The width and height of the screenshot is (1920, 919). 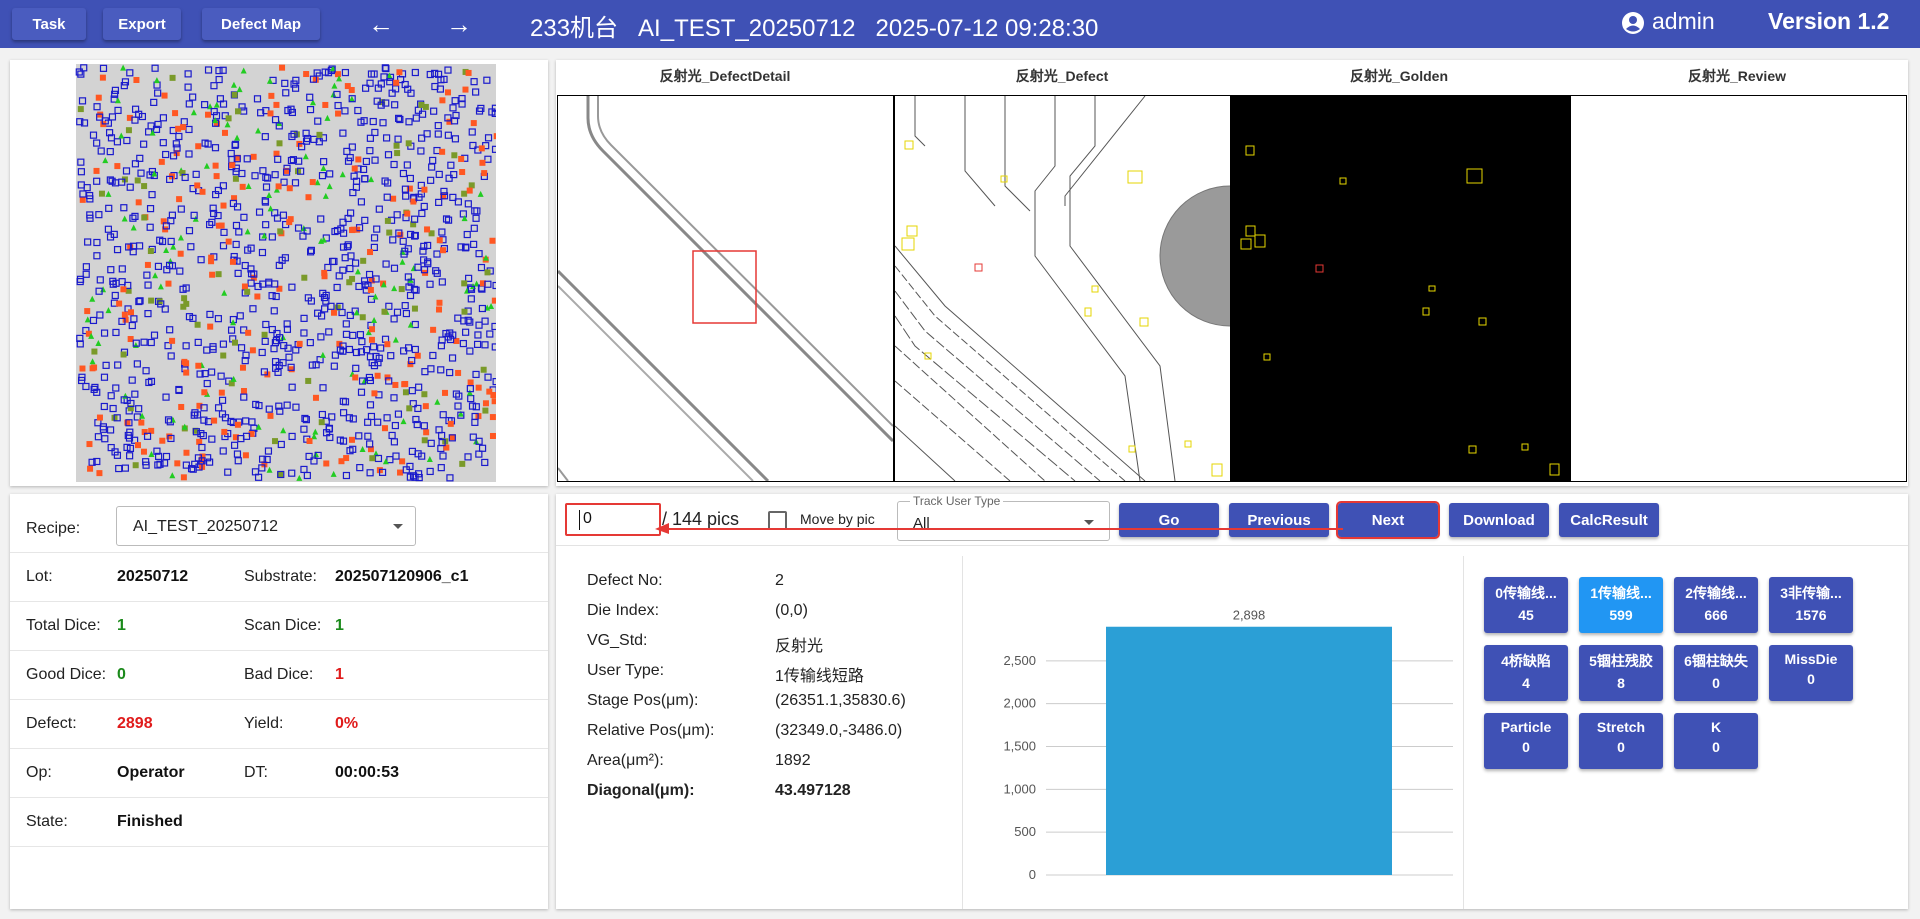 I want to click on category-button: 2传输线... 666, so click(x=1716, y=605).